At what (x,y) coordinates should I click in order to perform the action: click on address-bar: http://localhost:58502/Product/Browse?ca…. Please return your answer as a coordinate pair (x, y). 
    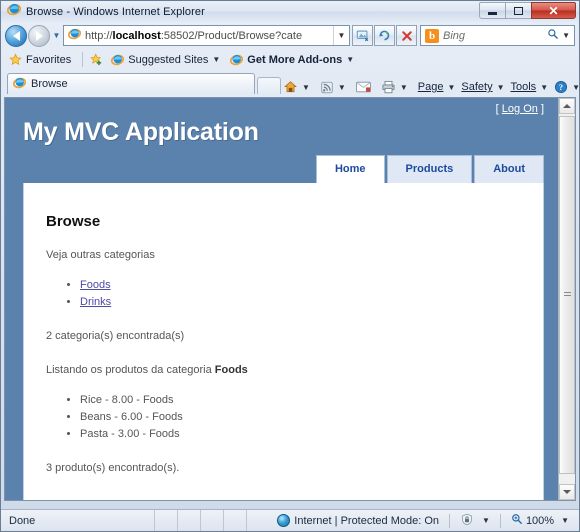
    Looking at the image, I should click on (206, 35).